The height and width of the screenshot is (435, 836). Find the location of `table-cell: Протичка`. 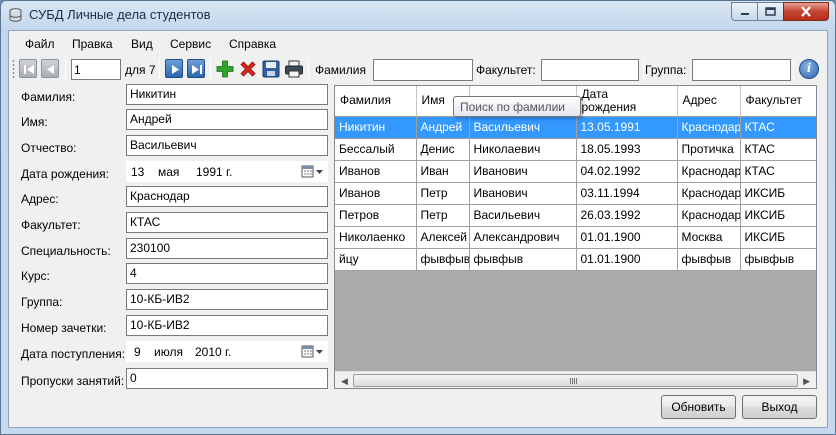

table-cell: Протичка is located at coordinates (709, 149).